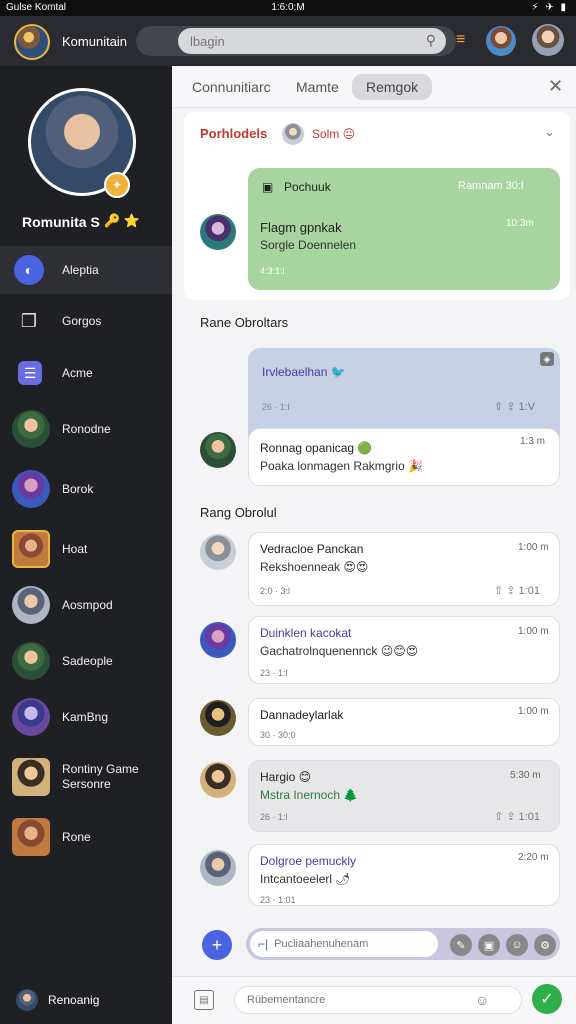 This screenshot has width=576, height=1024. I want to click on reply-time: 1:3 m, so click(533, 441).